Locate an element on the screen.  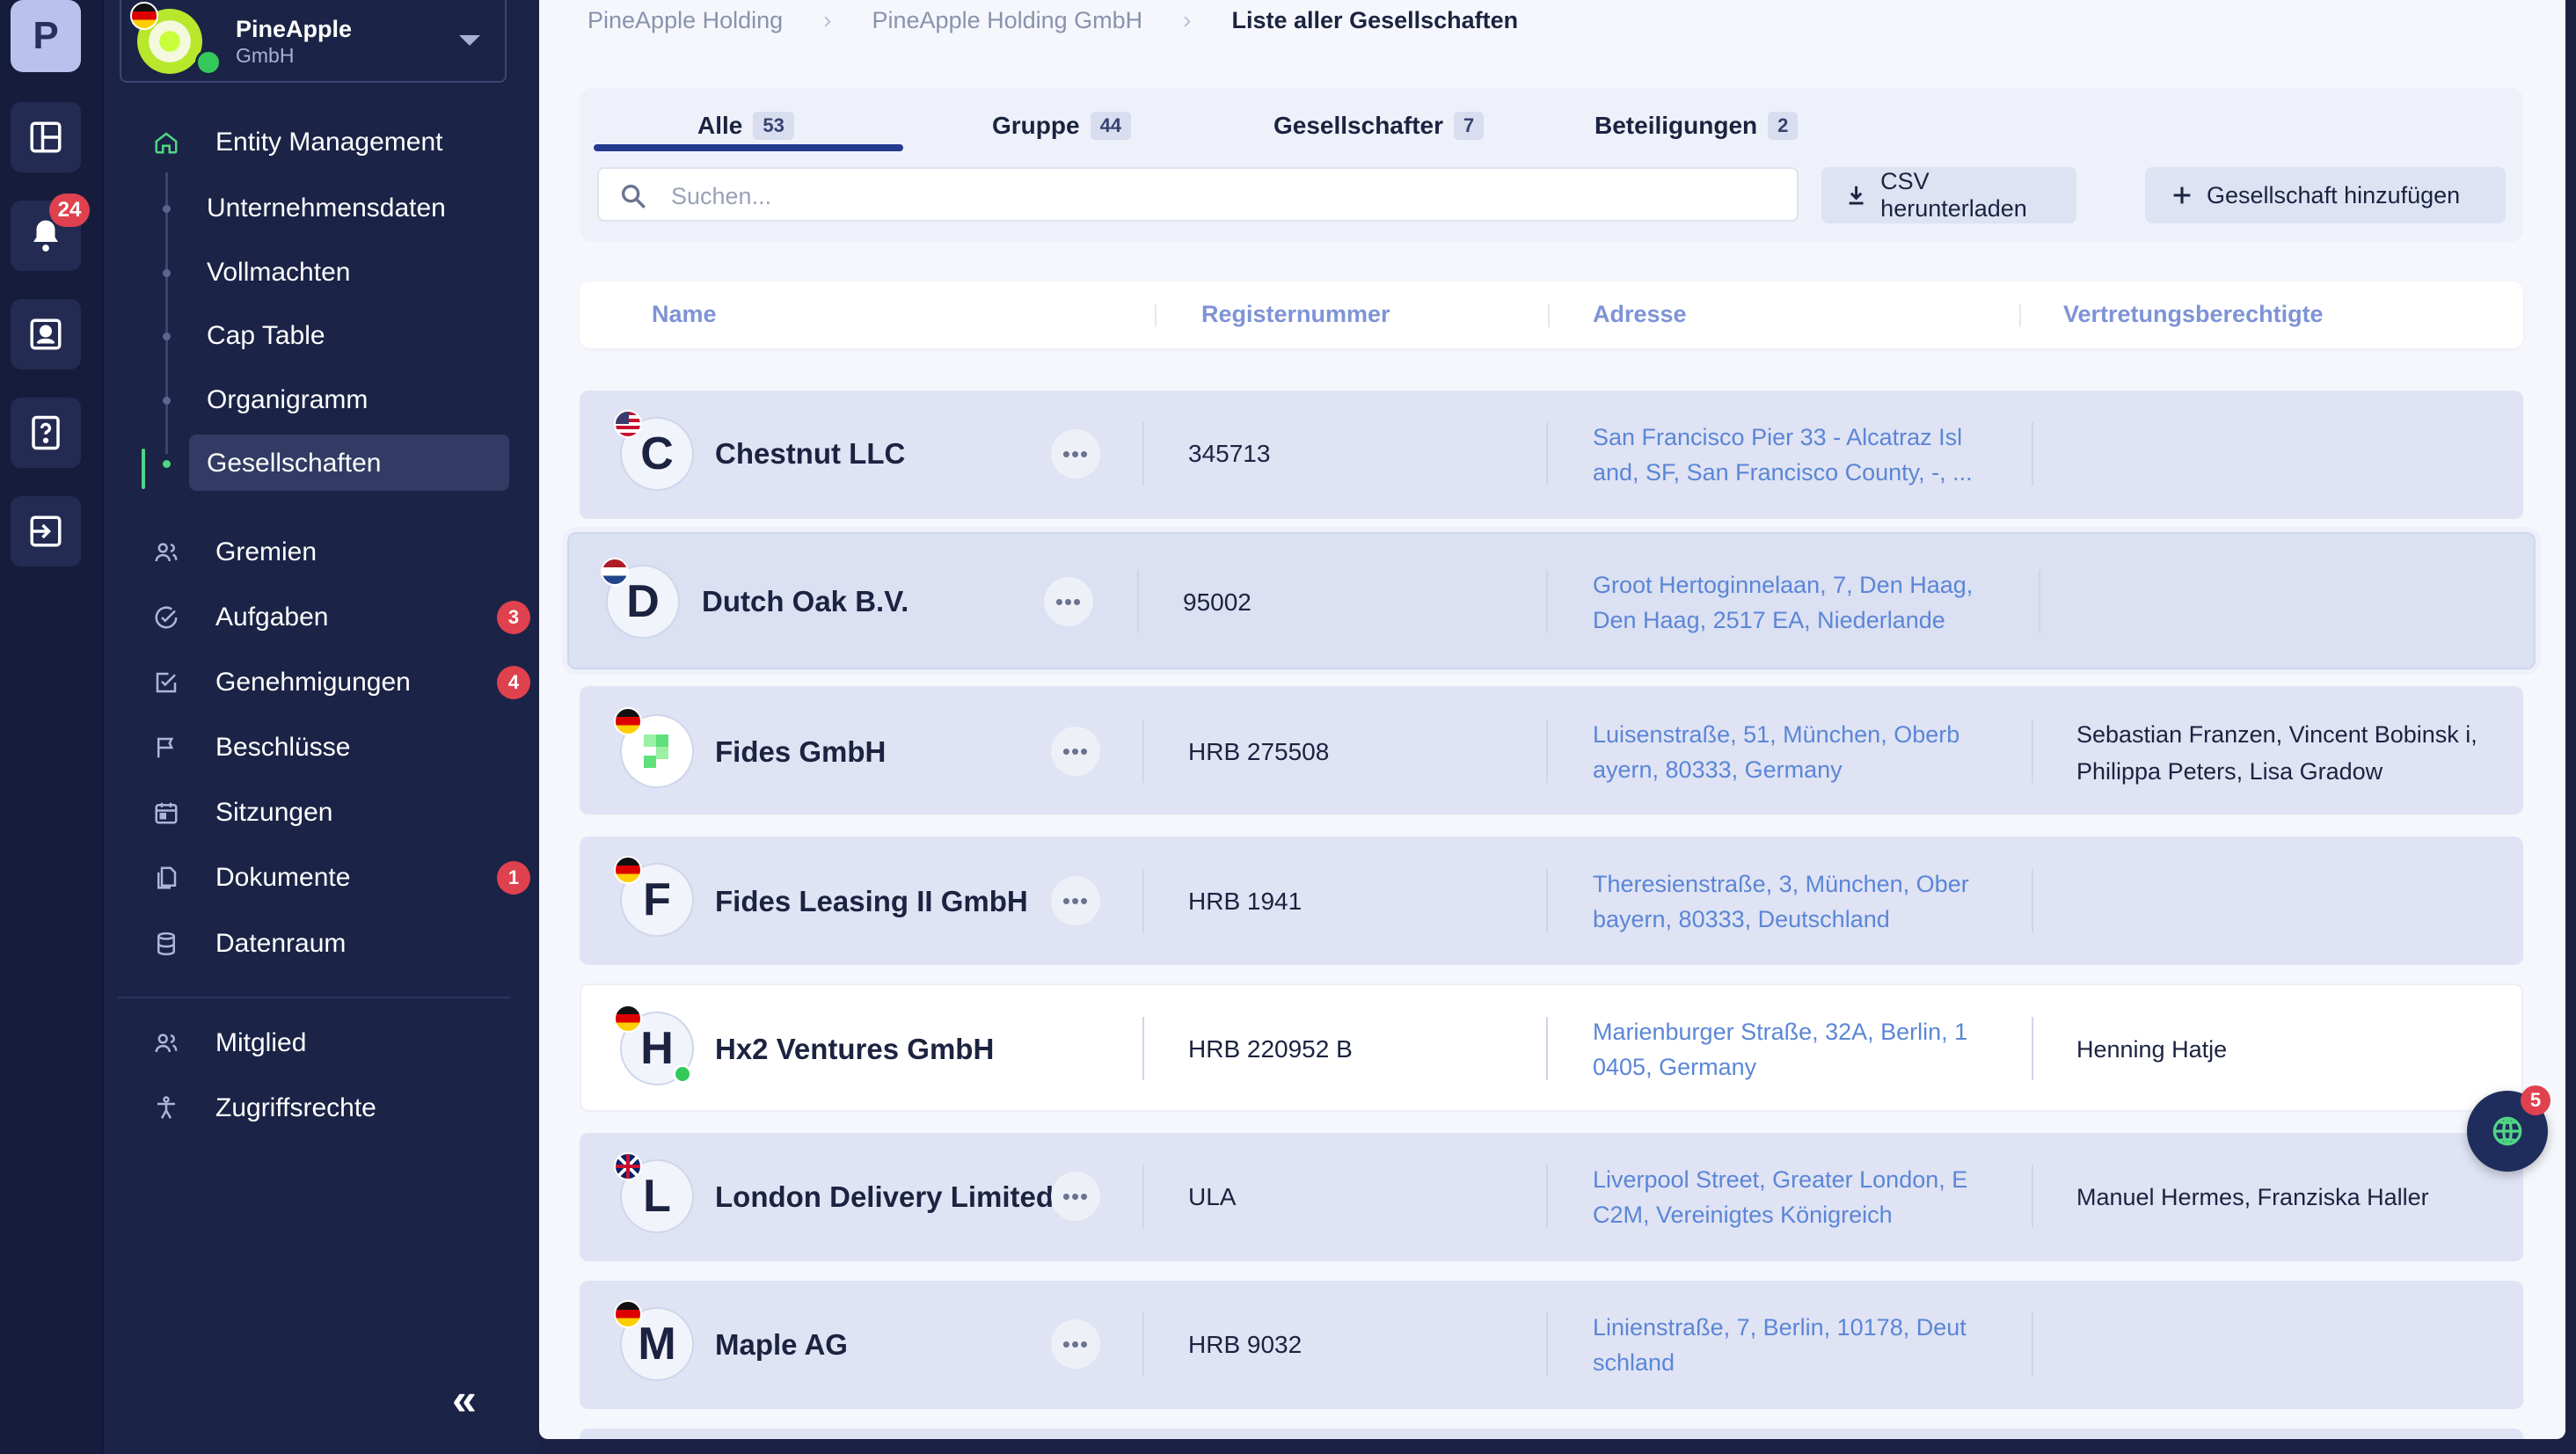
search-input is located at coordinates (1225, 196).